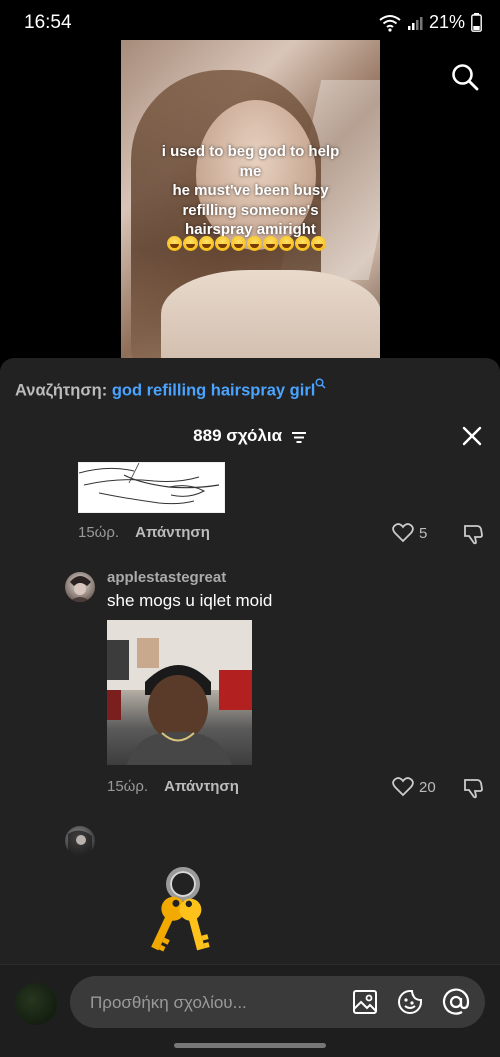  I want to click on keys-emoji, so click(180, 909).